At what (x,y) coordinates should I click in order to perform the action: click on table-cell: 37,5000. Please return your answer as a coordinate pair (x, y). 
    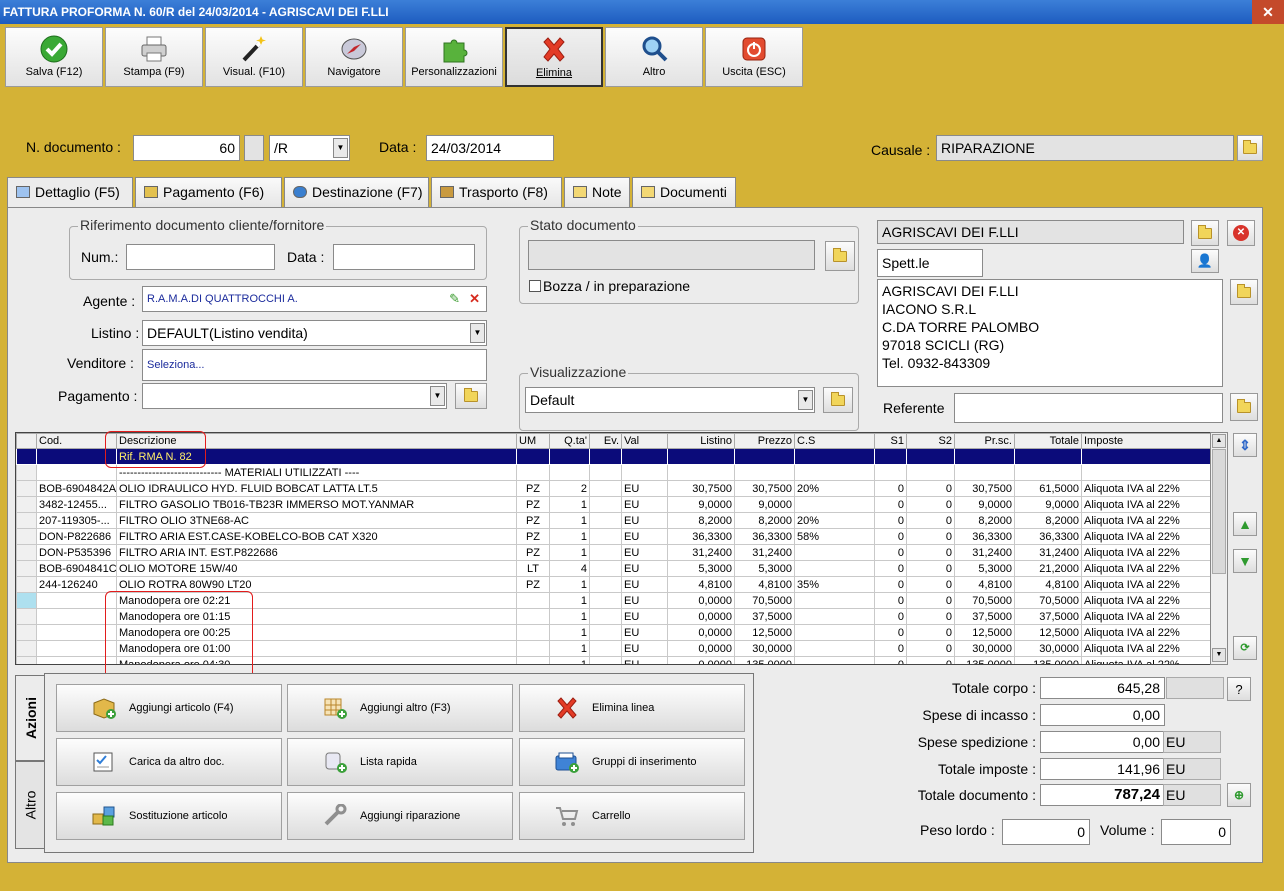
    Looking at the image, I should click on (984, 616).